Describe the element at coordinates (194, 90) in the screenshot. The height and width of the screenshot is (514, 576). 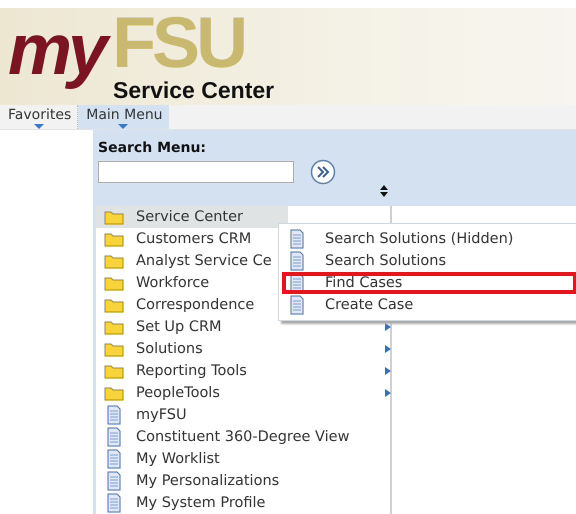
I see `site-title: Service Center` at that location.